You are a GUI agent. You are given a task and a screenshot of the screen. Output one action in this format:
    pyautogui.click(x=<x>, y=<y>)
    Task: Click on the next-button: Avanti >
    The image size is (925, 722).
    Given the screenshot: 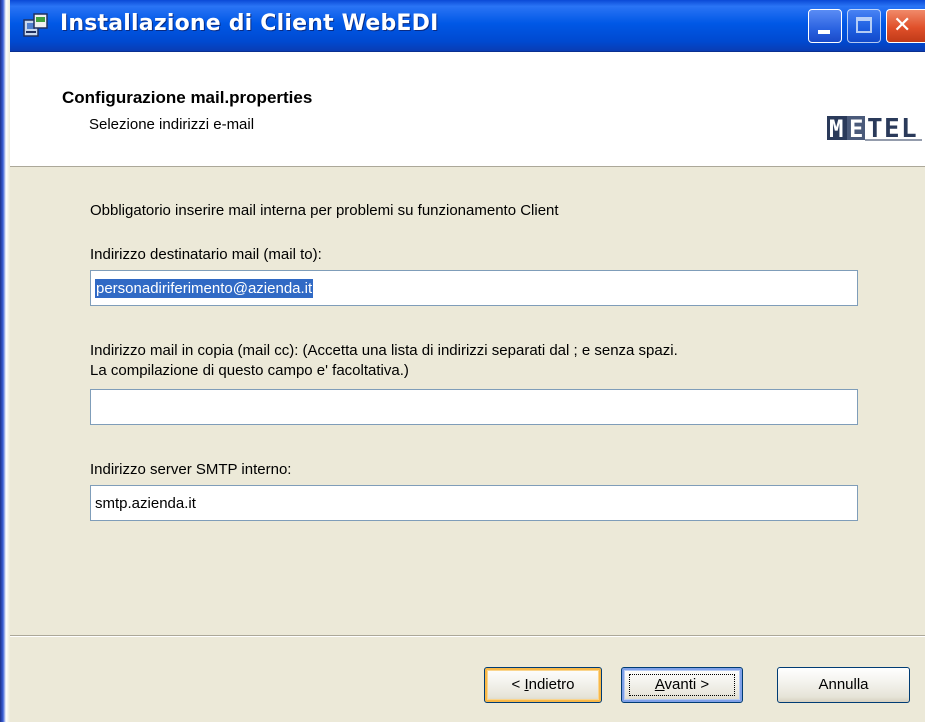 What is the action you would take?
    pyautogui.click(x=682, y=685)
    